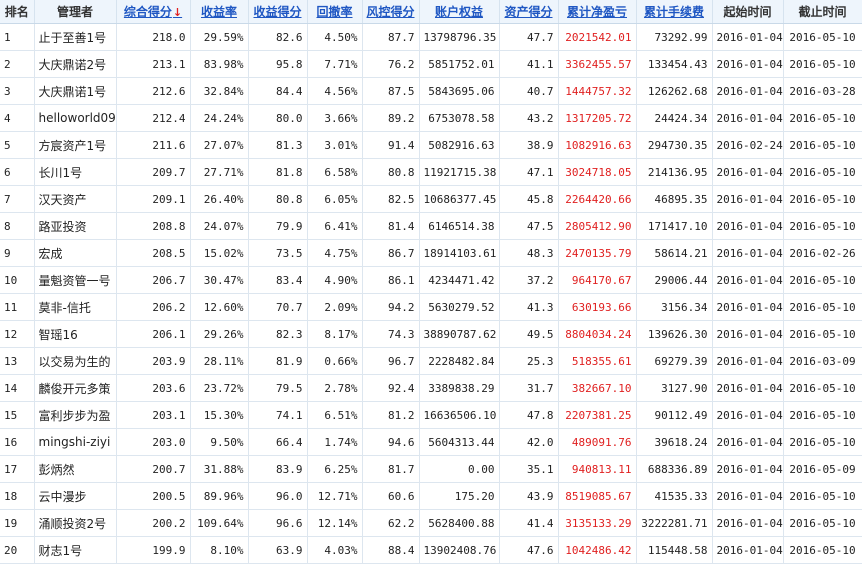 The image size is (862, 564). Describe the element at coordinates (459, 550) in the screenshot. I see `equity-cell: 13902408.76` at that location.